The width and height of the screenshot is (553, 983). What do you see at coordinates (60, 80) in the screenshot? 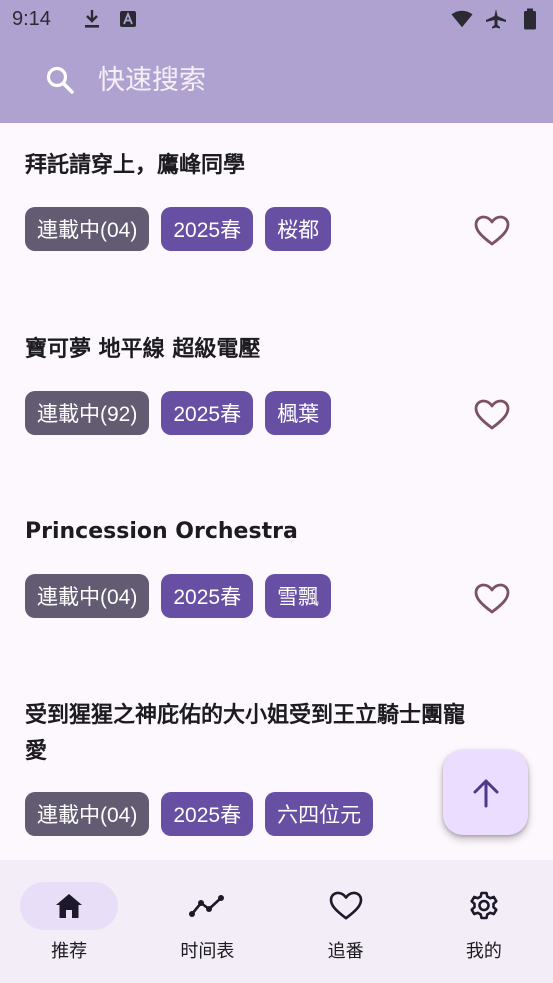
I see `search-icon` at bounding box center [60, 80].